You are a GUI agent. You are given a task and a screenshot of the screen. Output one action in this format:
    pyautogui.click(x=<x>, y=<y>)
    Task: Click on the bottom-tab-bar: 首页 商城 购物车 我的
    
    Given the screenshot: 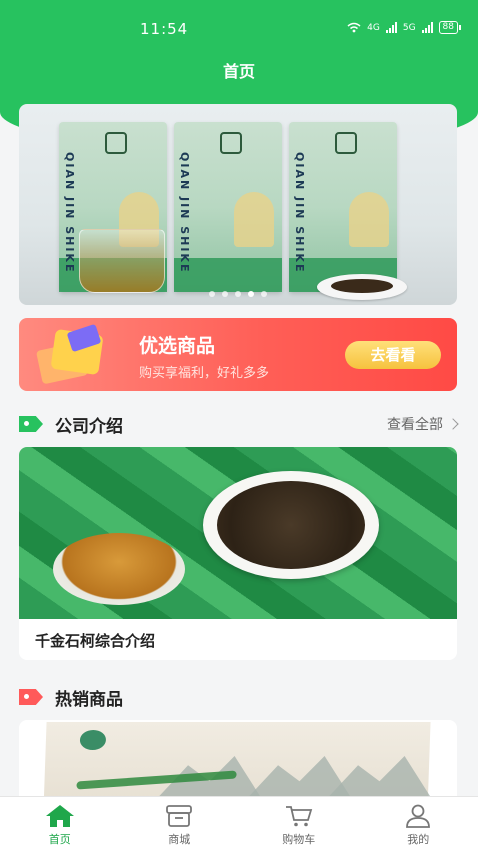 What is the action you would take?
    pyautogui.click(x=239, y=823)
    